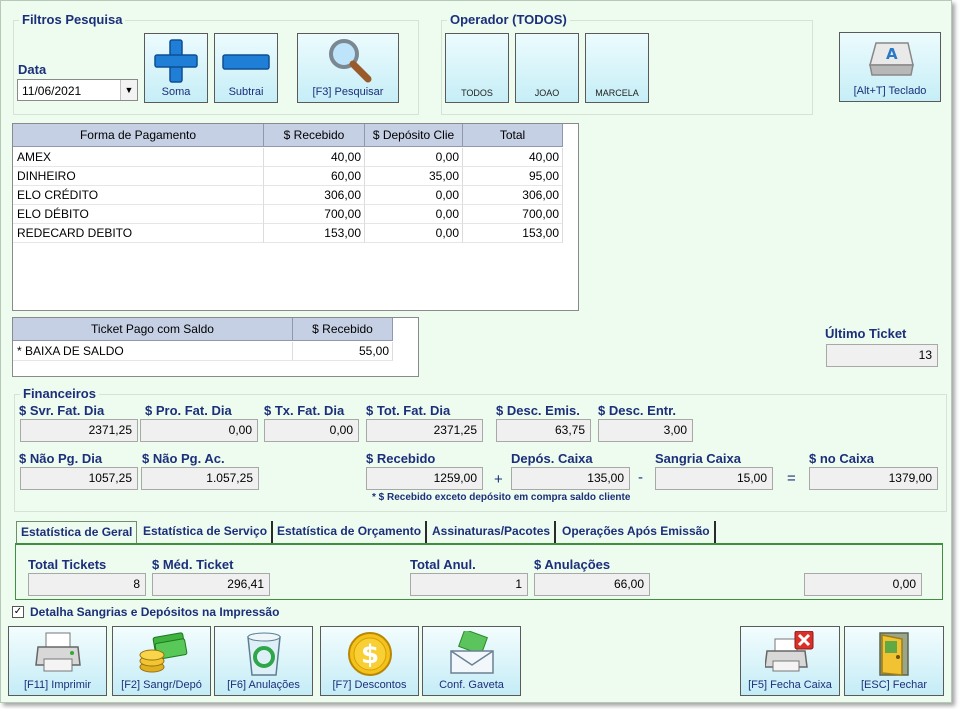 Image resolution: width=960 pixels, height=709 pixels. What do you see at coordinates (288, 195) in the screenshot?
I see `table-row: ELO CRÉDITO 306,00 0,00 306,00` at bounding box center [288, 195].